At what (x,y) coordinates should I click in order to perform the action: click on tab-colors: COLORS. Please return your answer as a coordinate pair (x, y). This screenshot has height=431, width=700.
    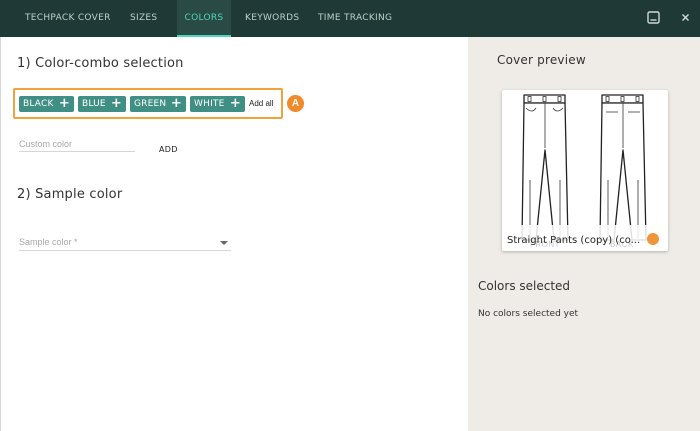
    Looking at the image, I should click on (204, 18).